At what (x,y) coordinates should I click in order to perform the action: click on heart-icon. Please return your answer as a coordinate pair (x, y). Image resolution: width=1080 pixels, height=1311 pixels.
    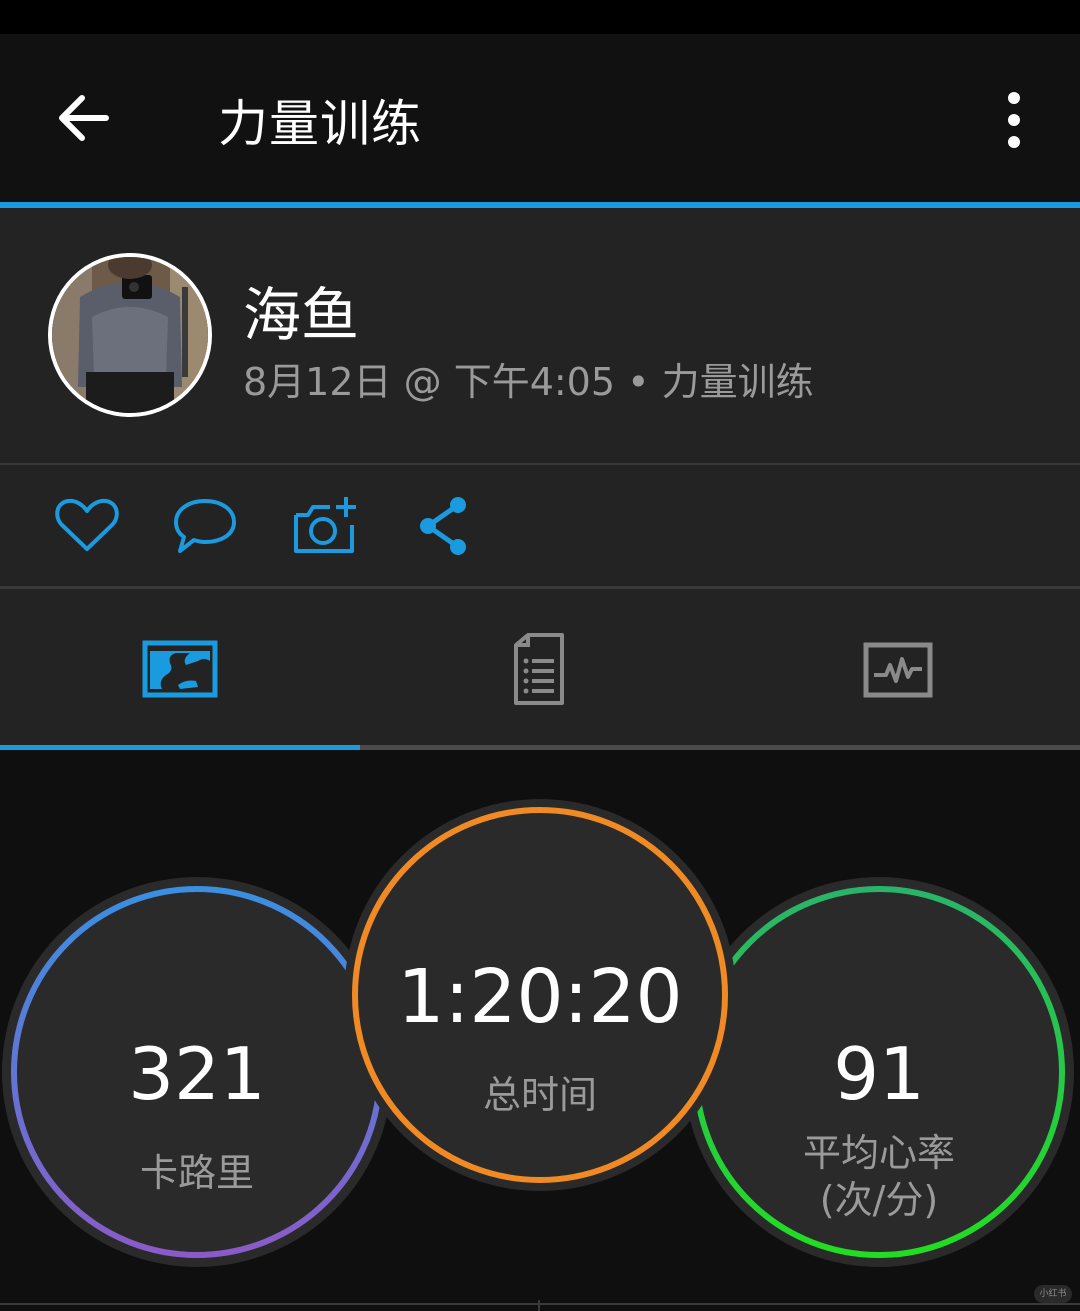
    Looking at the image, I should click on (87, 526).